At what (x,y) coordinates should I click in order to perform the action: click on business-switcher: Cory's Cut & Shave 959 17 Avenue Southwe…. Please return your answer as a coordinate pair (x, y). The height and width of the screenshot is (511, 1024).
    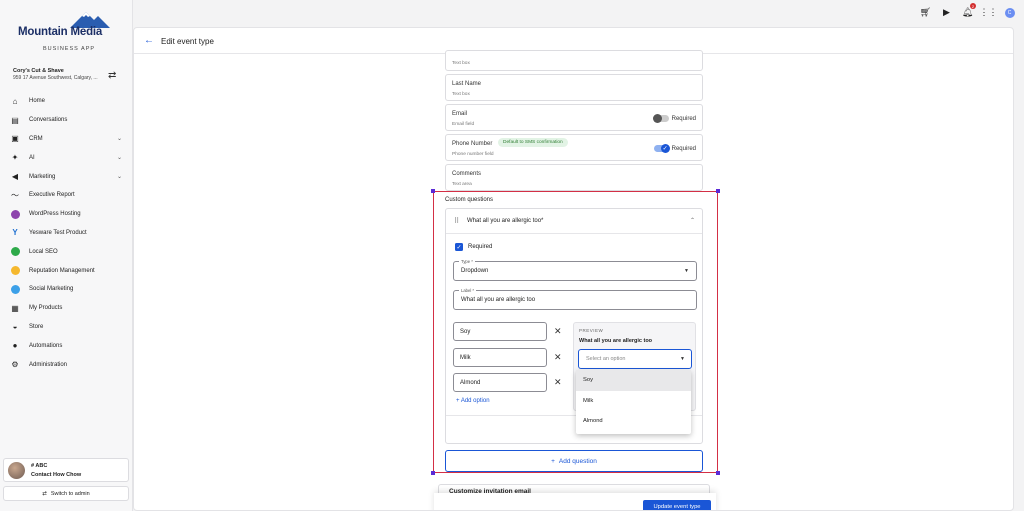
    Looking at the image, I should click on (68, 74).